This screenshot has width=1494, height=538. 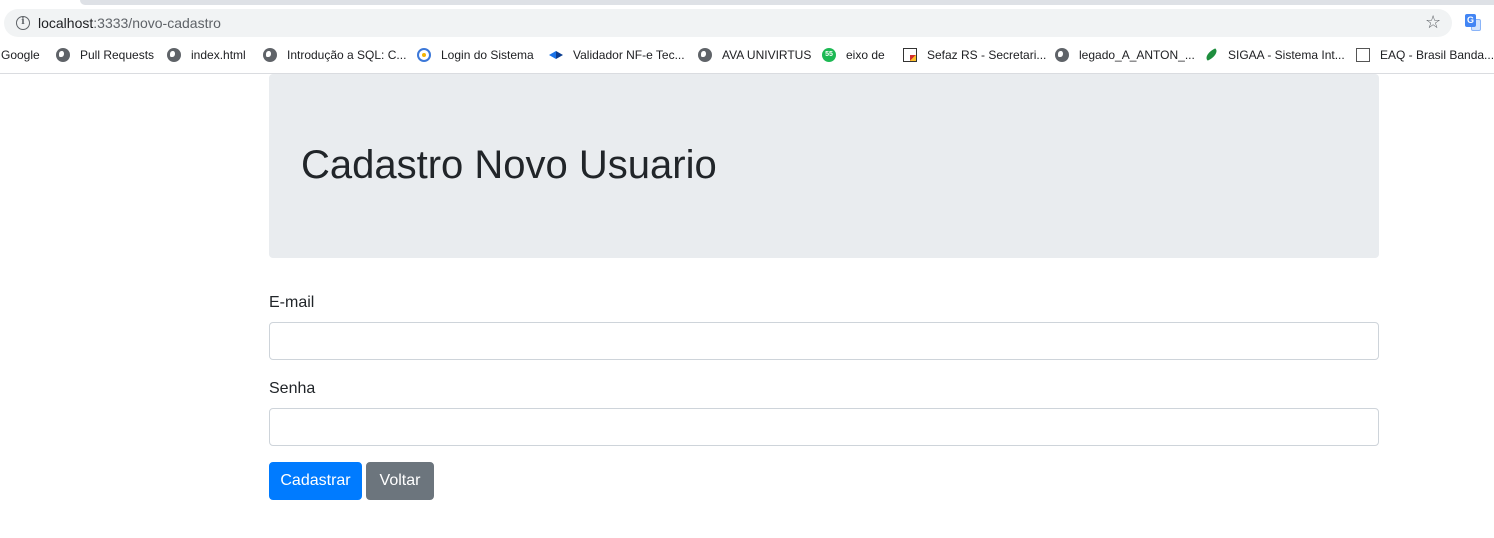 What do you see at coordinates (824, 341) in the screenshot?
I see `email-field` at bounding box center [824, 341].